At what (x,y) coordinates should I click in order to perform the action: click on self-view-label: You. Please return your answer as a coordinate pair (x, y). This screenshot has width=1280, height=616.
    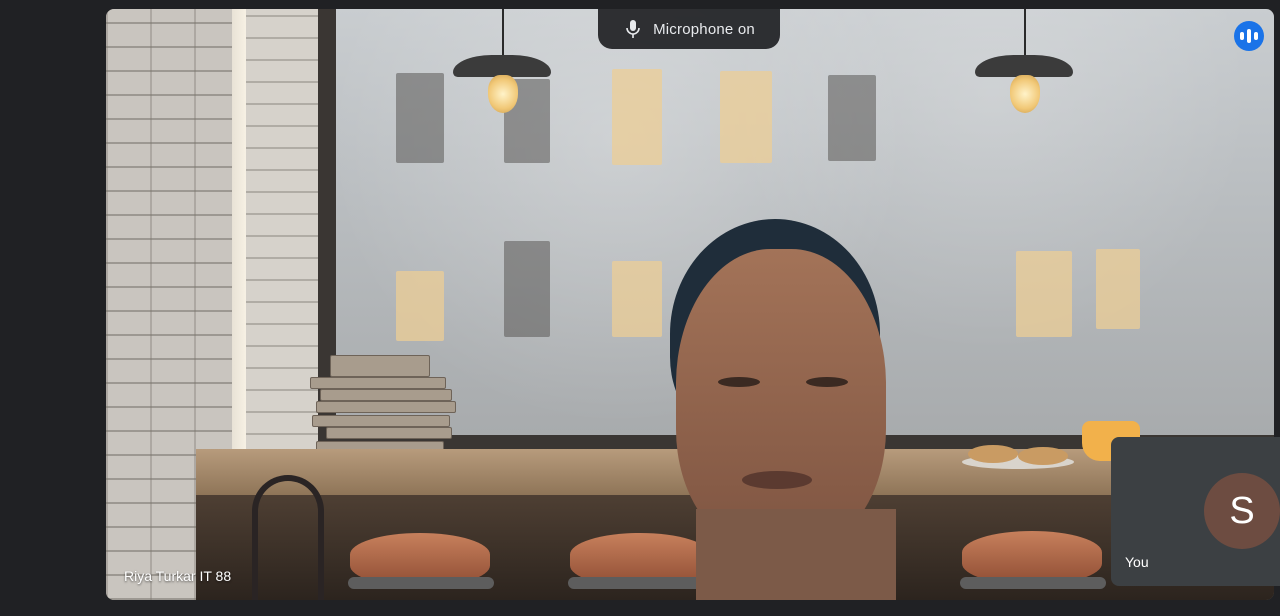
    Looking at the image, I should click on (1137, 562).